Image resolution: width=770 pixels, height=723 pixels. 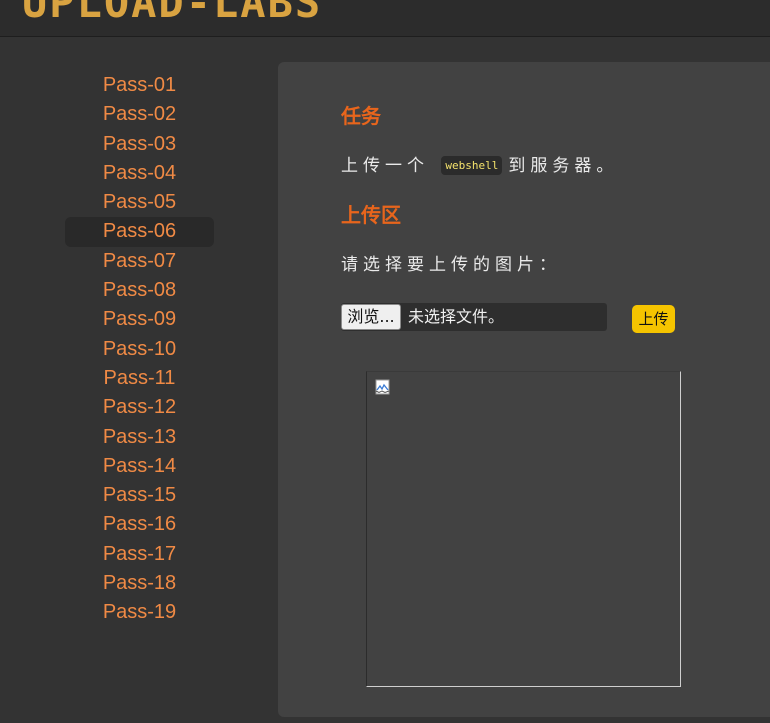 I want to click on sidebar-item-pass-19: Pass-19, so click(x=139, y=612).